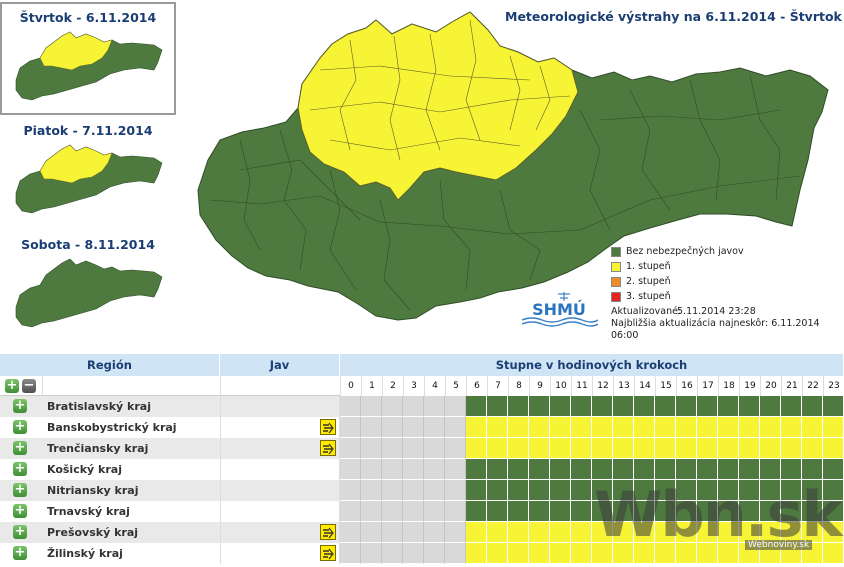 Image resolution: width=844 pixels, height=567 pixels. Describe the element at coordinates (791, 386) in the screenshot. I see `hour-header: 21` at that location.